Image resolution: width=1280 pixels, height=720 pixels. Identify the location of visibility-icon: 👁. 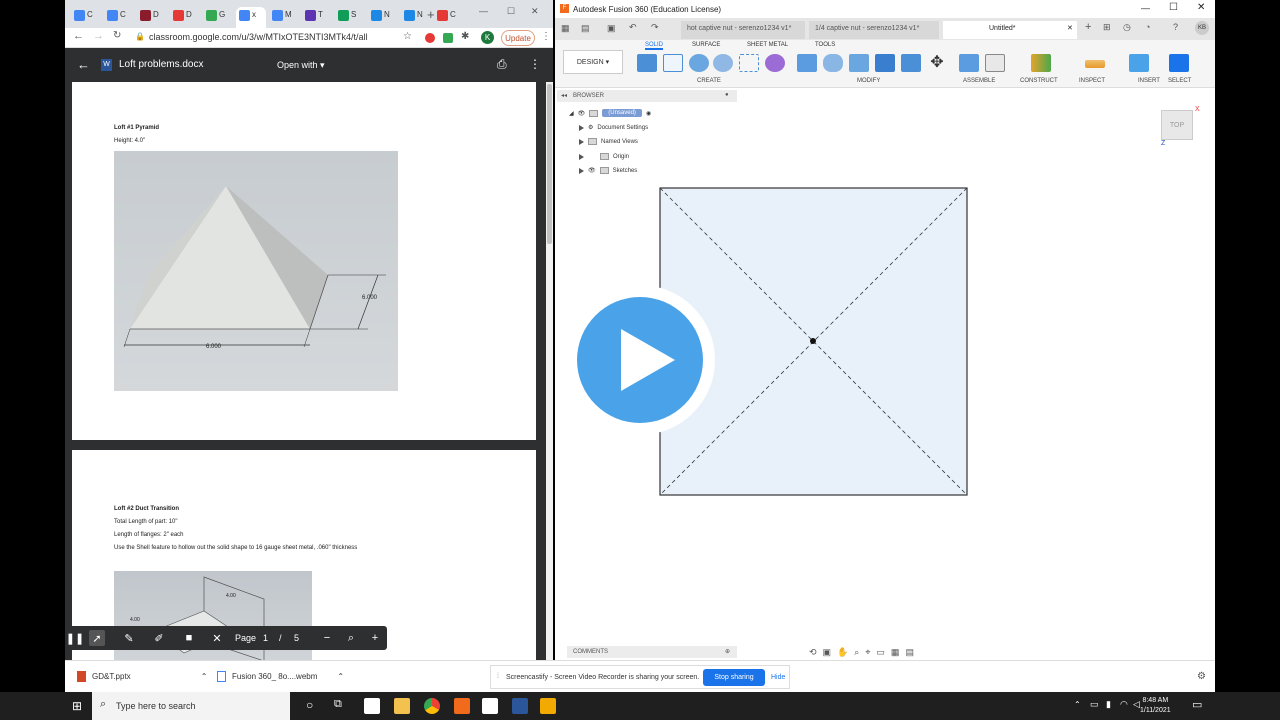
(582, 113).